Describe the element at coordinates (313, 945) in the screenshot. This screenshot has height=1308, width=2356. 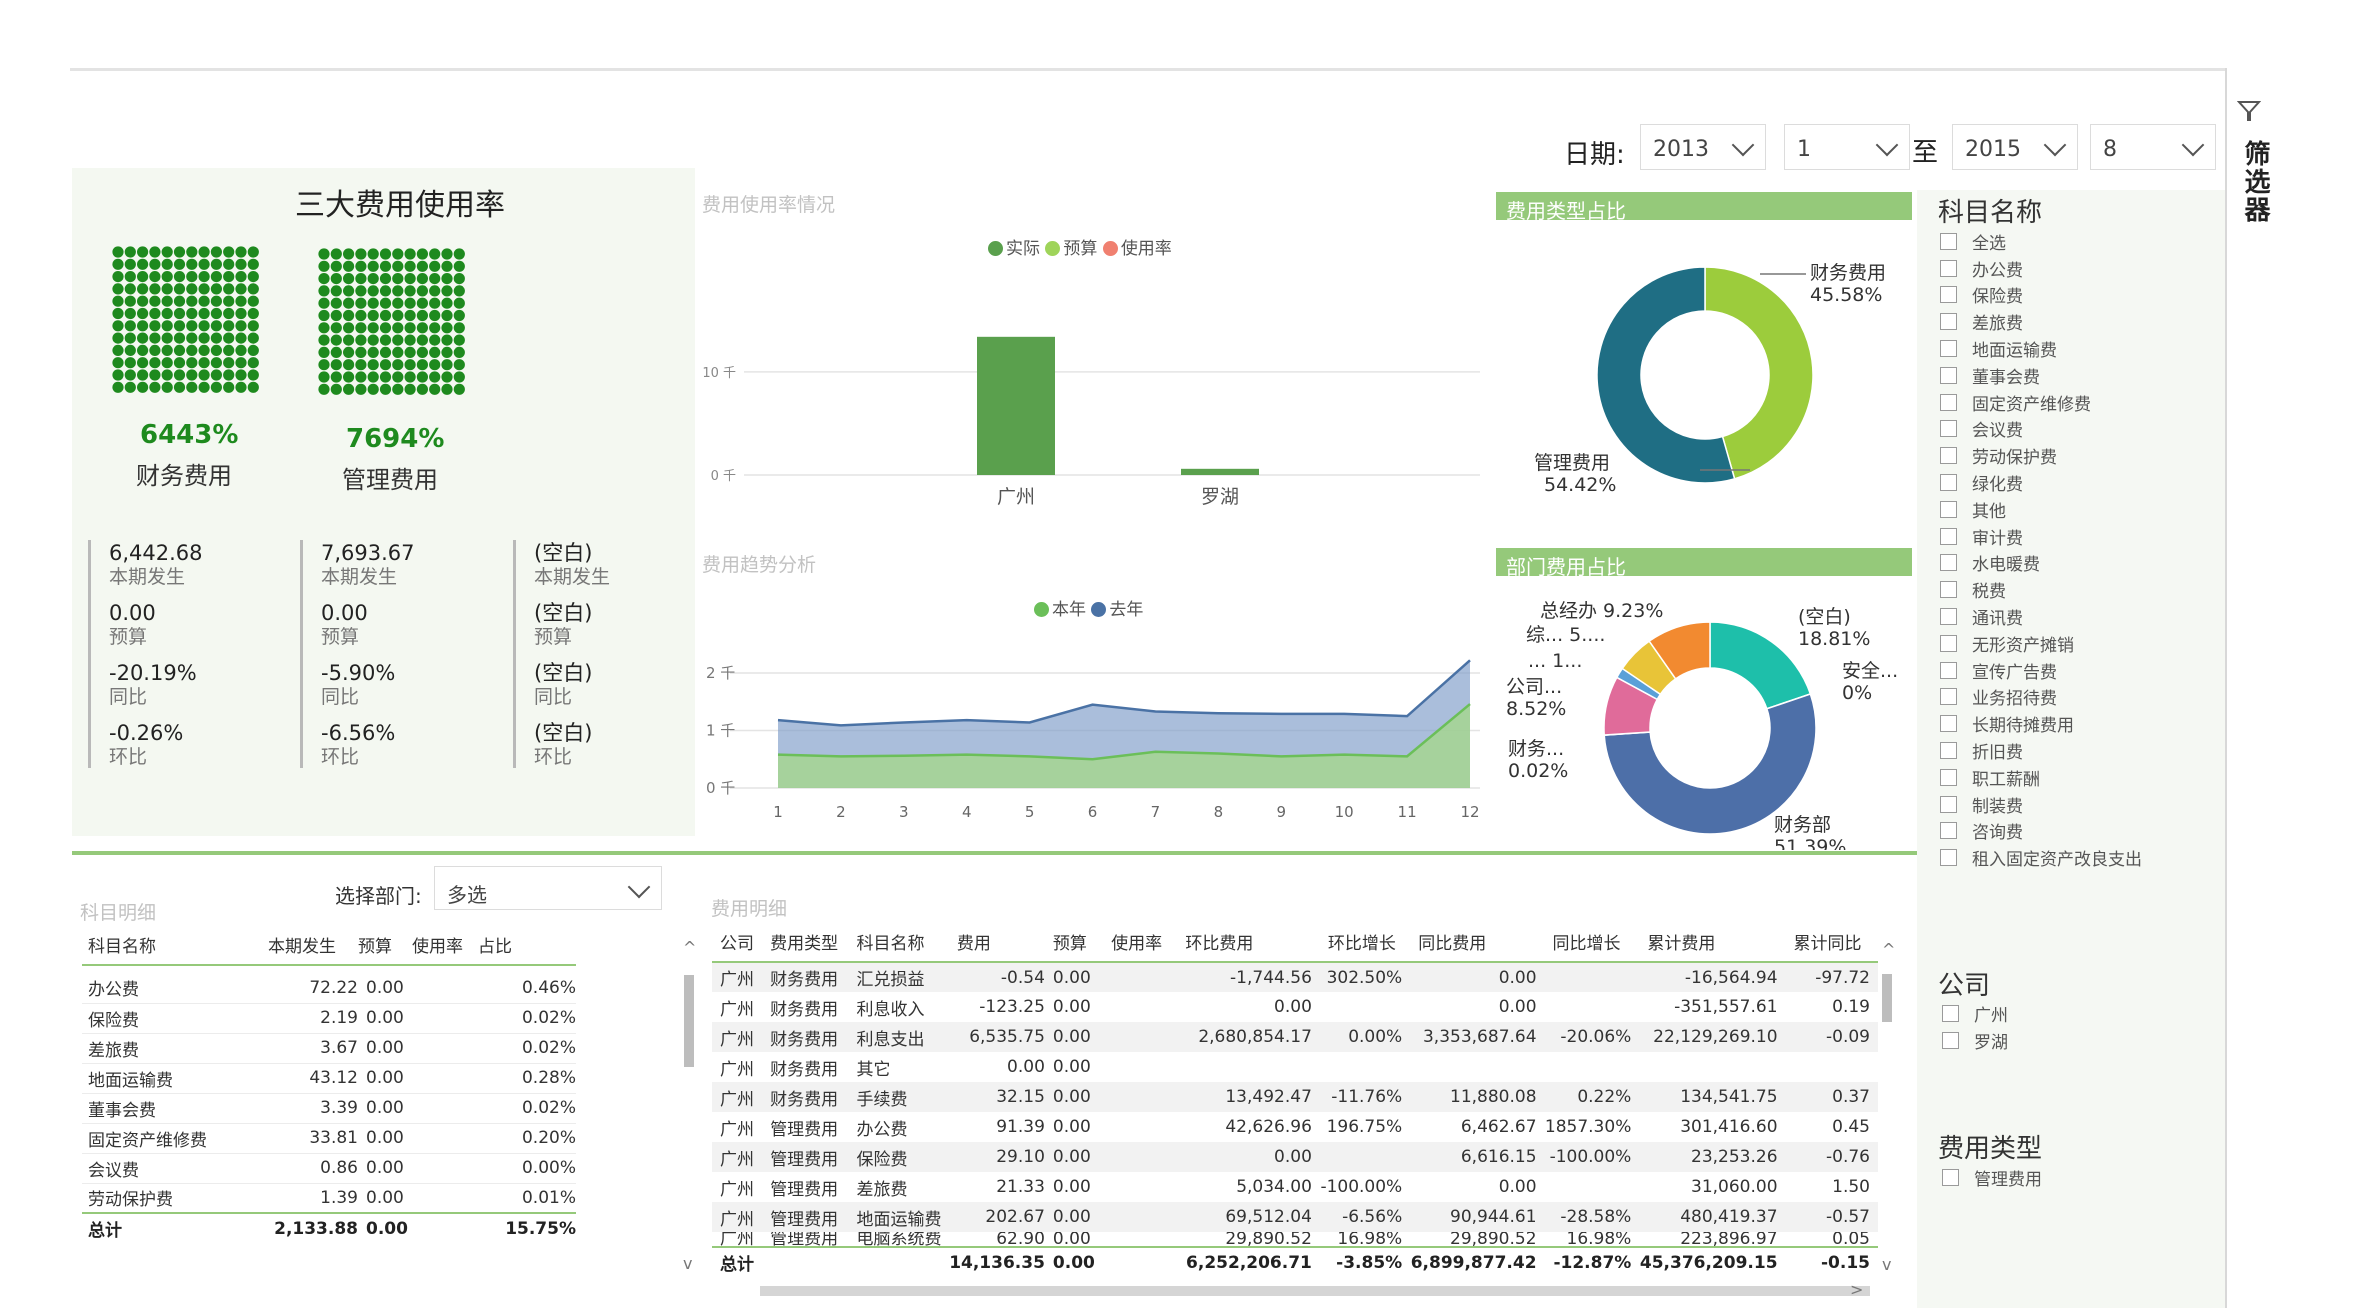
I see `column-header: 本期发生` at that location.